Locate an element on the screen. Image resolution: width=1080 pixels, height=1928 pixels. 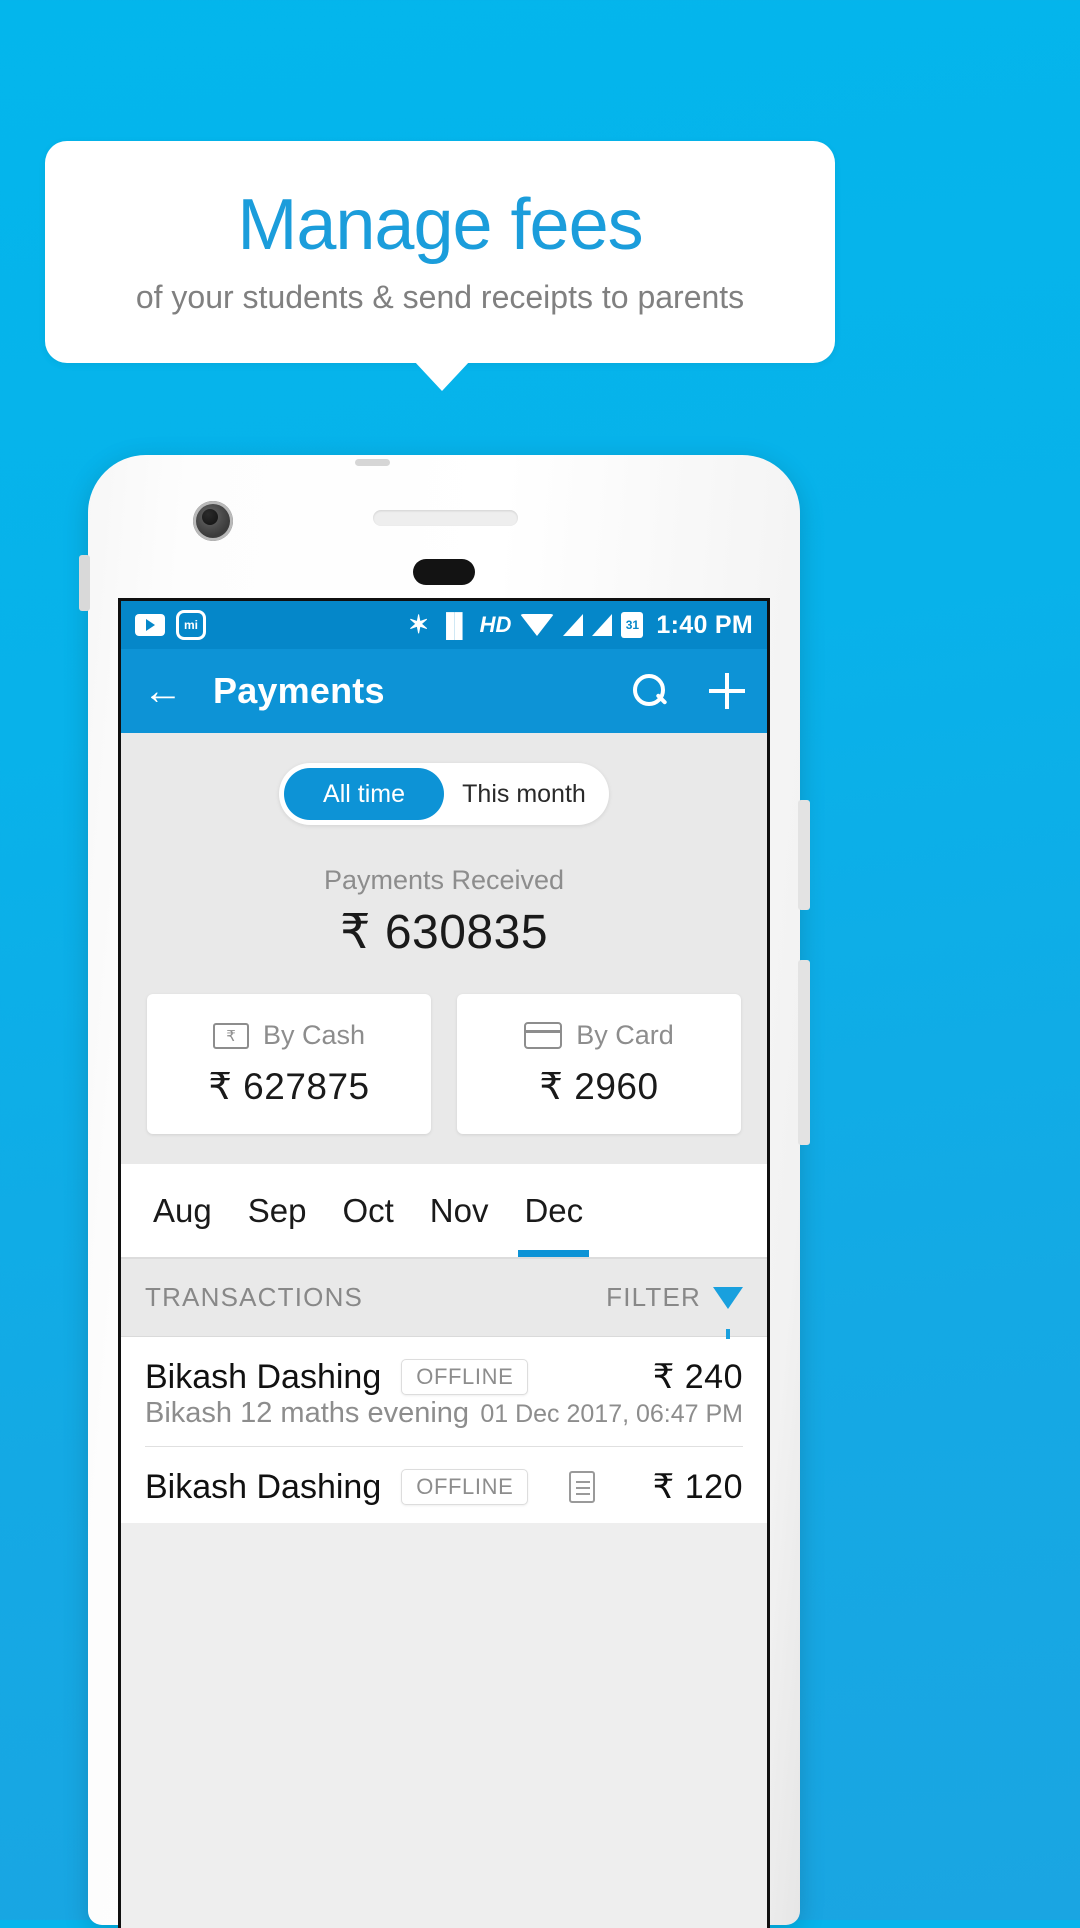
credit-card-icon is located at coordinates (543, 1035).